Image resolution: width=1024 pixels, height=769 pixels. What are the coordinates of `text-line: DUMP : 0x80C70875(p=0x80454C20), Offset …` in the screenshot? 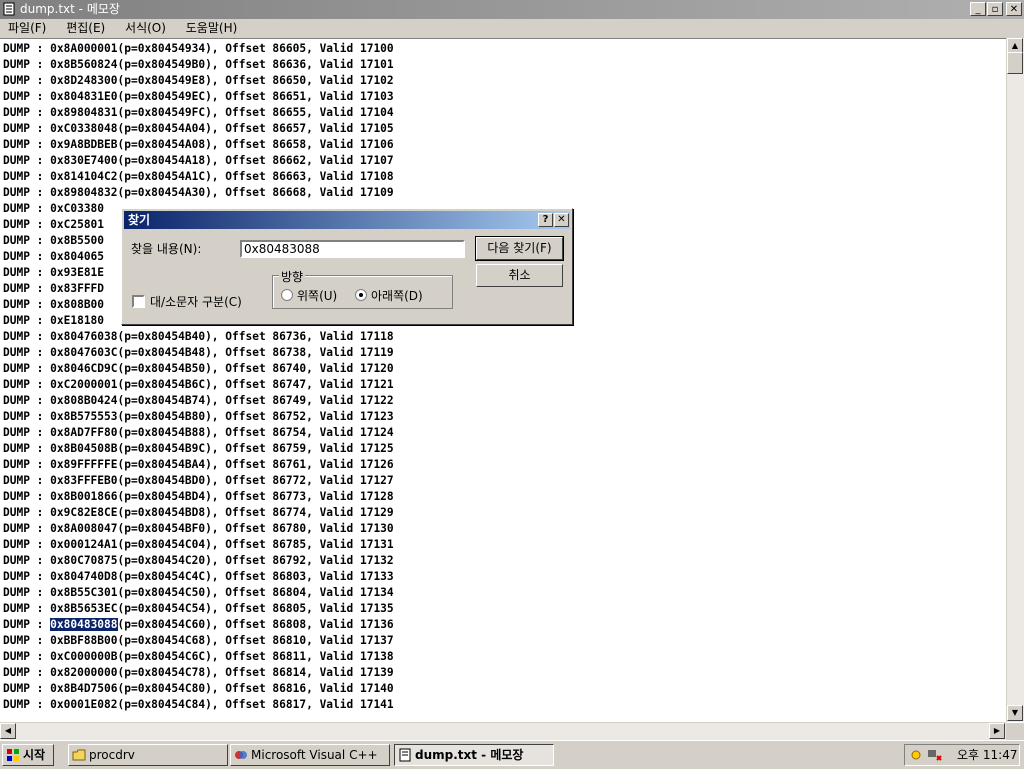 It's located at (198, 560).